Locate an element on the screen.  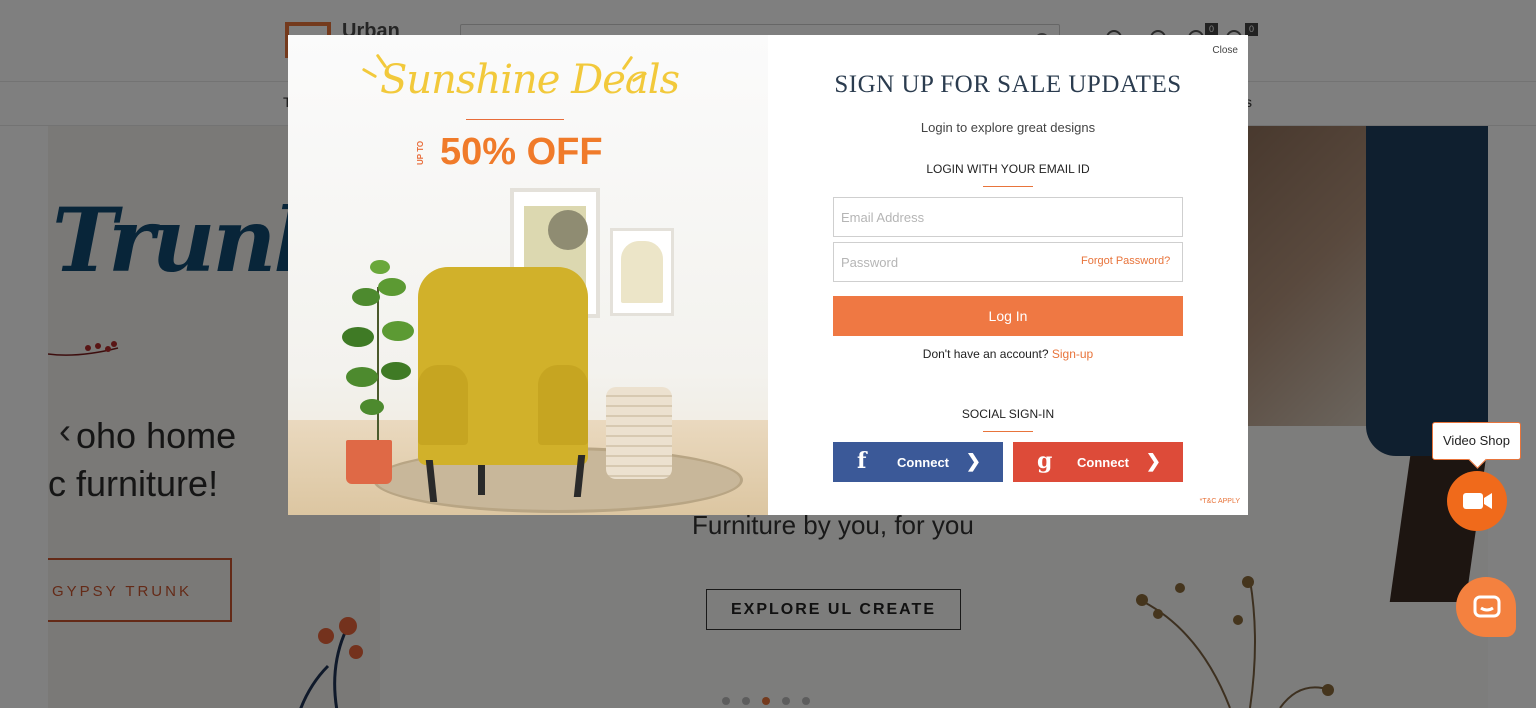
facebook-connect-button: f Connect ❯ is located at coordinates (918, 462).